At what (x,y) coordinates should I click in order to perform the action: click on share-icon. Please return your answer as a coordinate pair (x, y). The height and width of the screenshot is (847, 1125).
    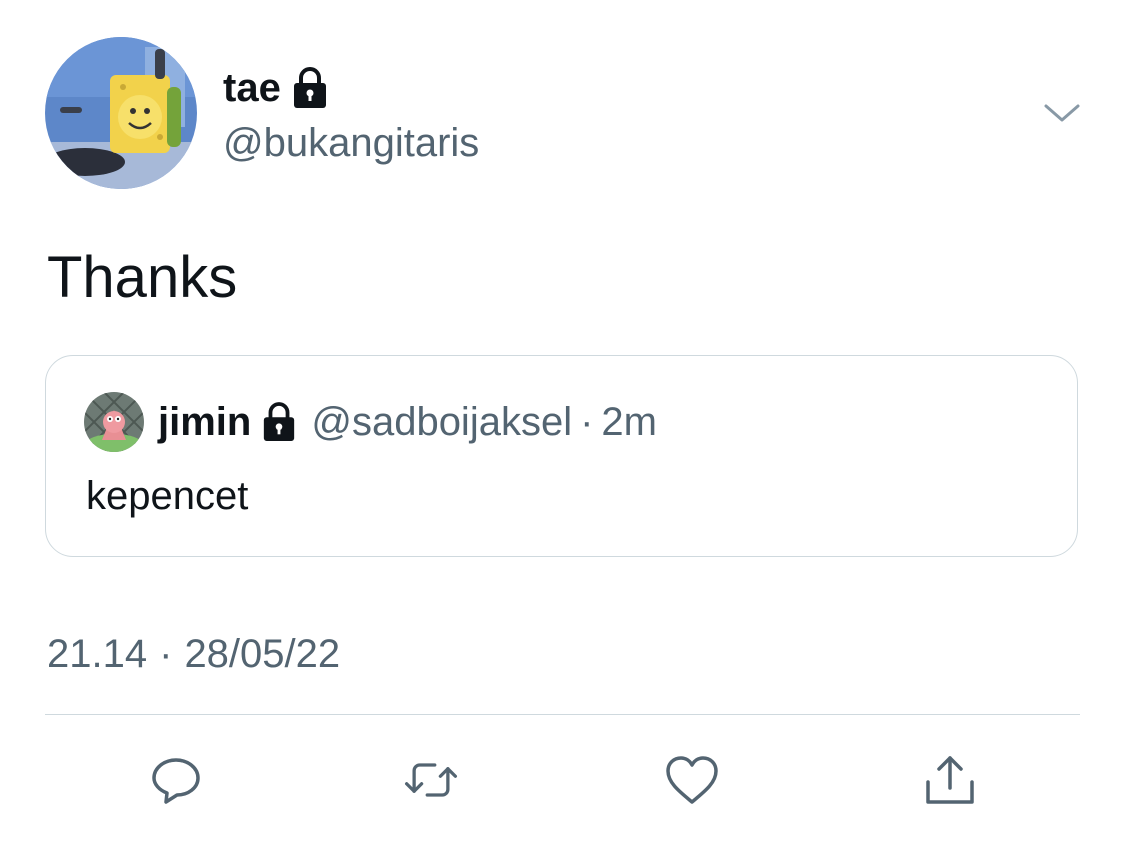
    Looking at the image, I should click on (950, 780).